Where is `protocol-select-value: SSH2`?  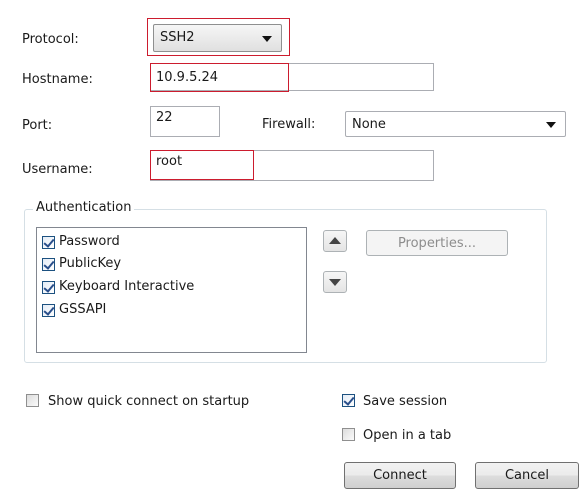
protocol-select-value: SSH2 is located at coordinates (177, 37).